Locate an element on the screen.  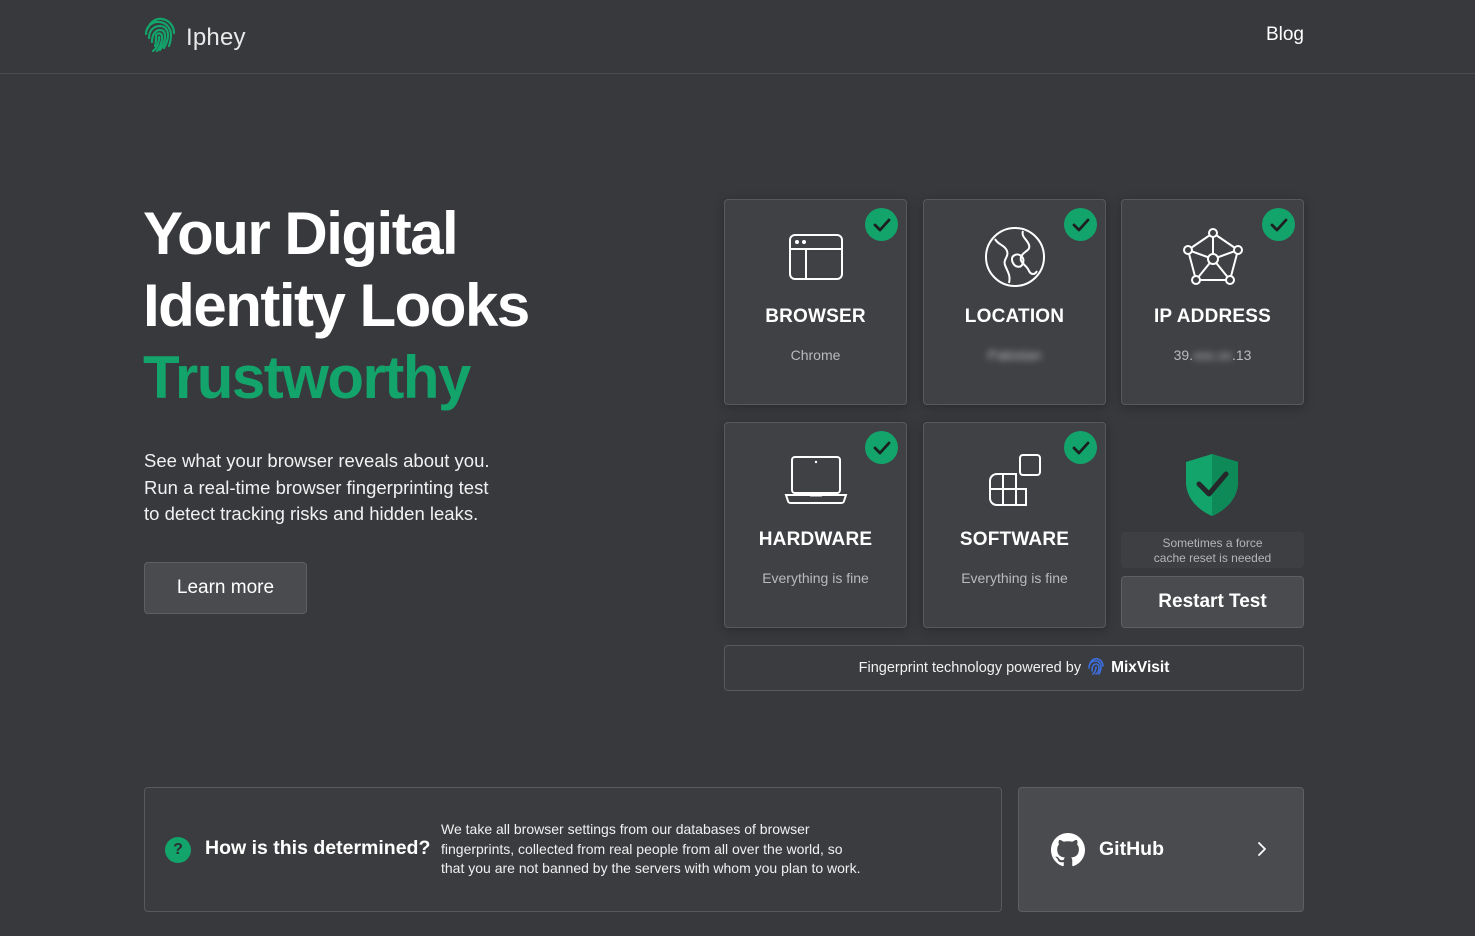
hardware-card: HARDWARE Everything is fine is located at coordinates (815, 525).